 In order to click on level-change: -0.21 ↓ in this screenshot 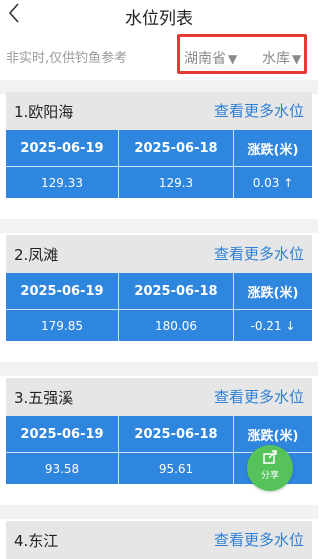, I will do `click(273, 325)`.